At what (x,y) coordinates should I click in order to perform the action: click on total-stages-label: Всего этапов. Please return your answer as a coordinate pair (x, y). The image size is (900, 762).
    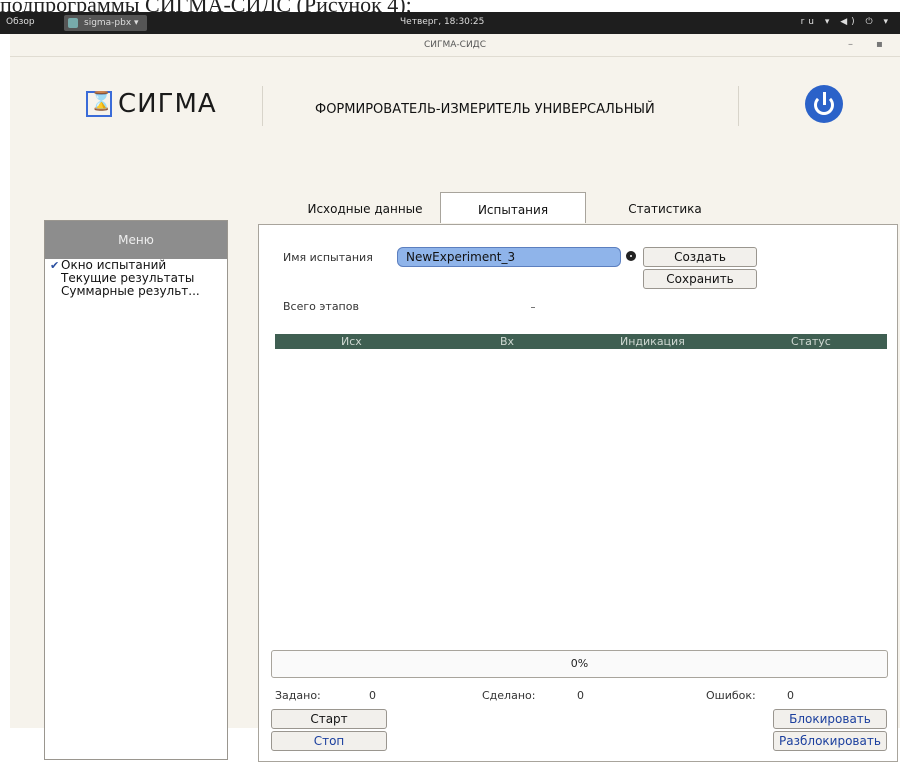
    Looking at the image, I should click on (321, 306).